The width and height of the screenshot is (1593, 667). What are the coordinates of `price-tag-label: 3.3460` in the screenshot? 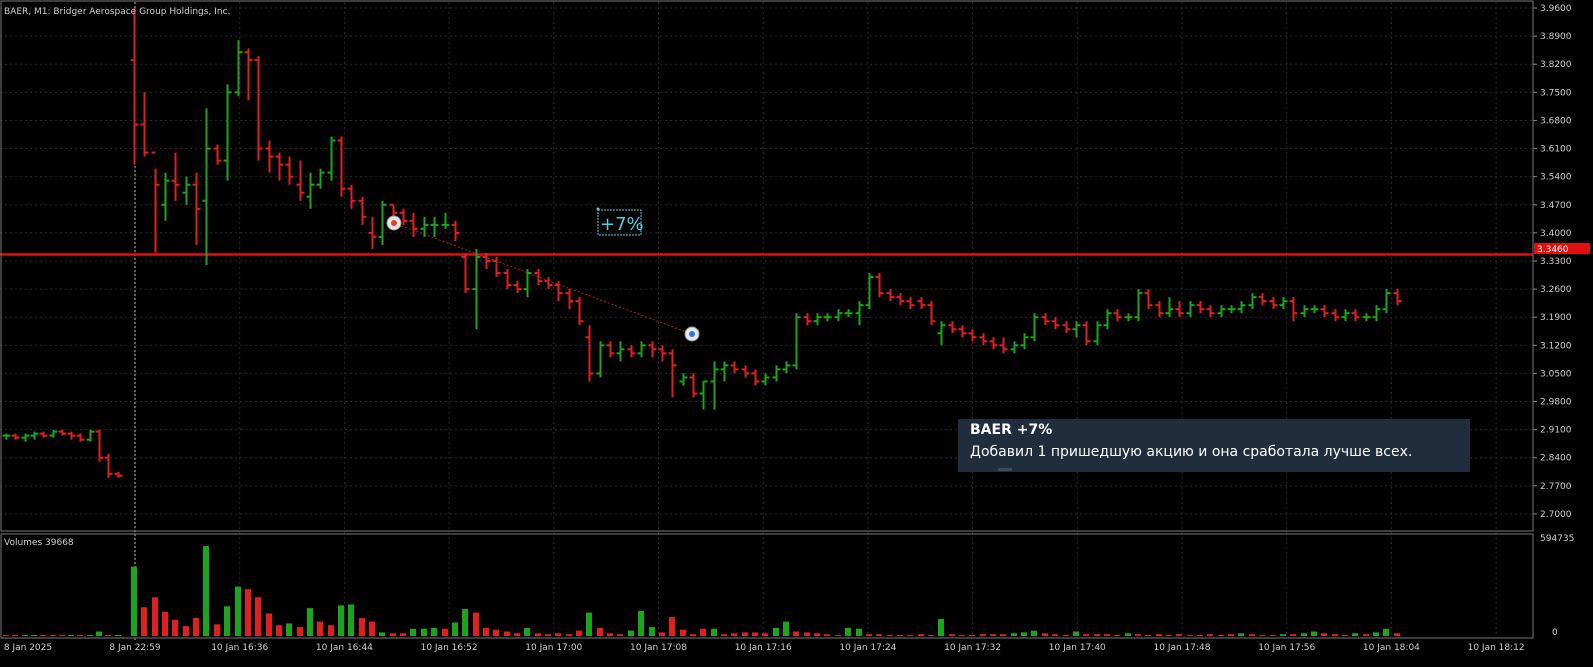 It's located at (1553, 250).